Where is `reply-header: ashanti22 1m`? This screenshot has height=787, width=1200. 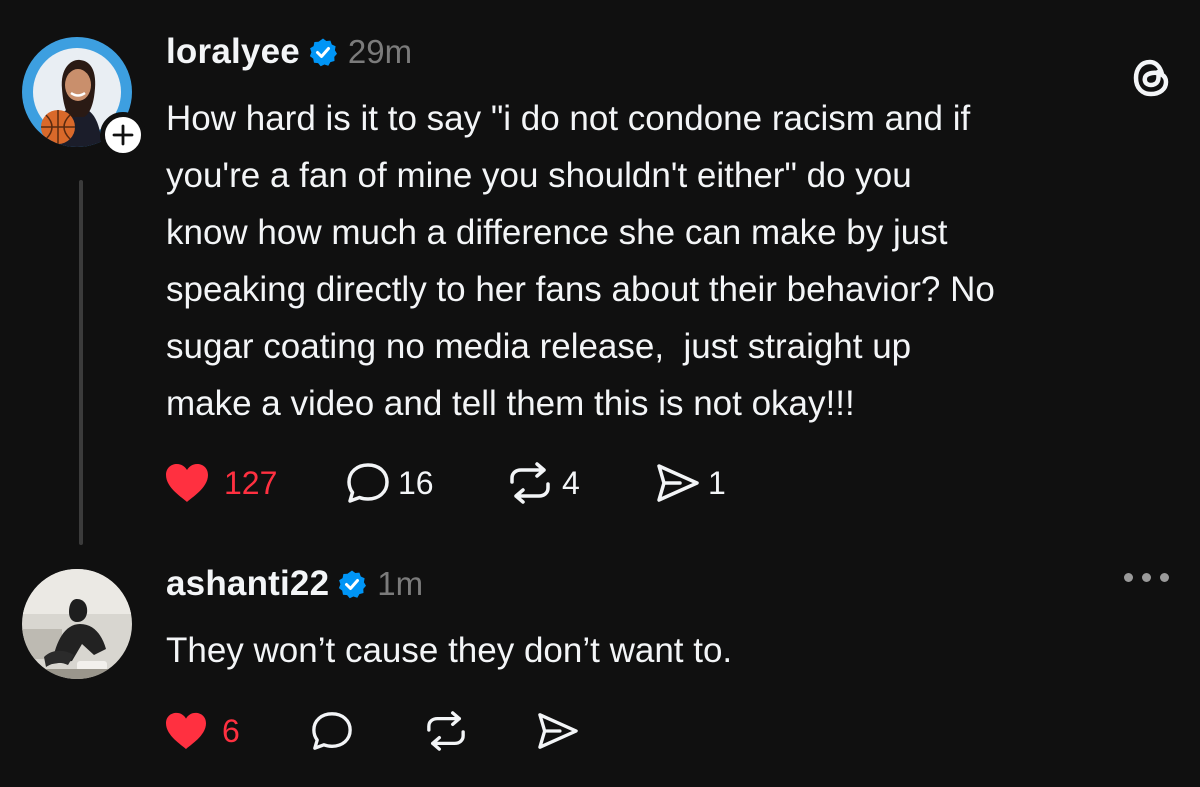 reply-header: ashanti22 1m is located at coordinates (294, 584).